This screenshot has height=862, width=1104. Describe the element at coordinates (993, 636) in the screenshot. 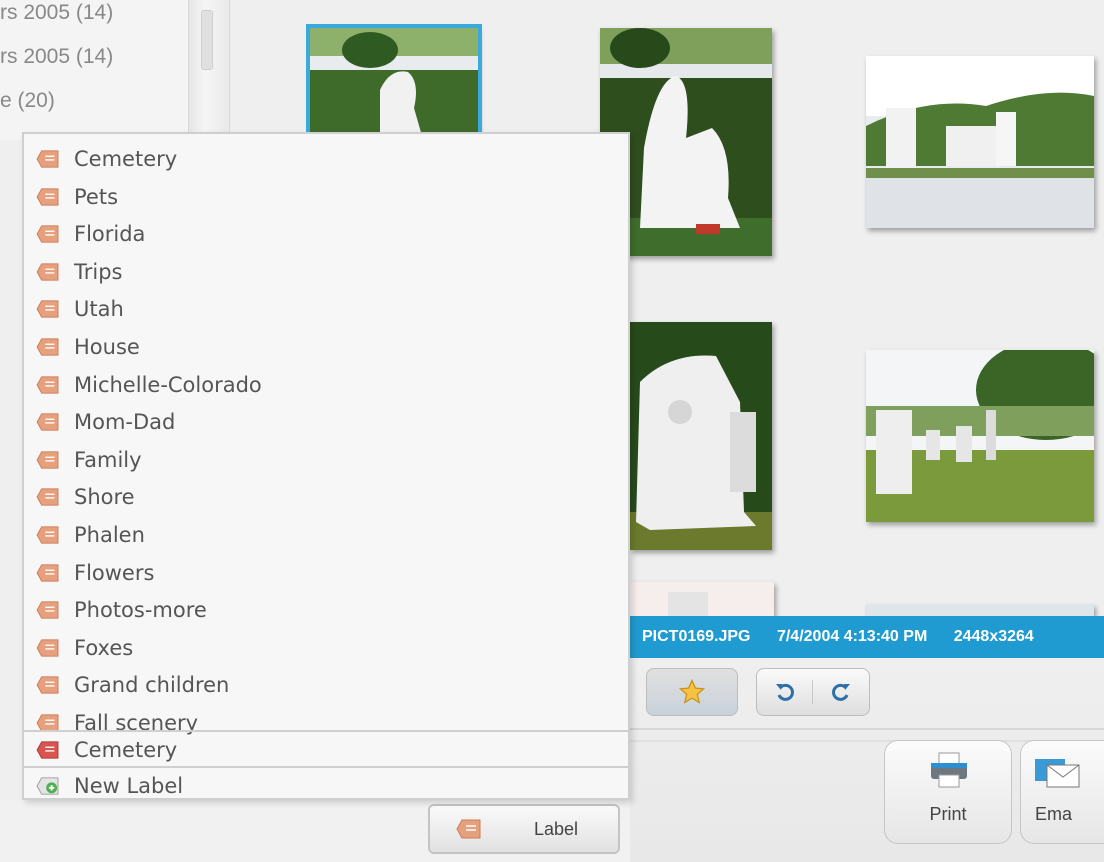

I see `photo-dimensions: 2448x3264` at that location.